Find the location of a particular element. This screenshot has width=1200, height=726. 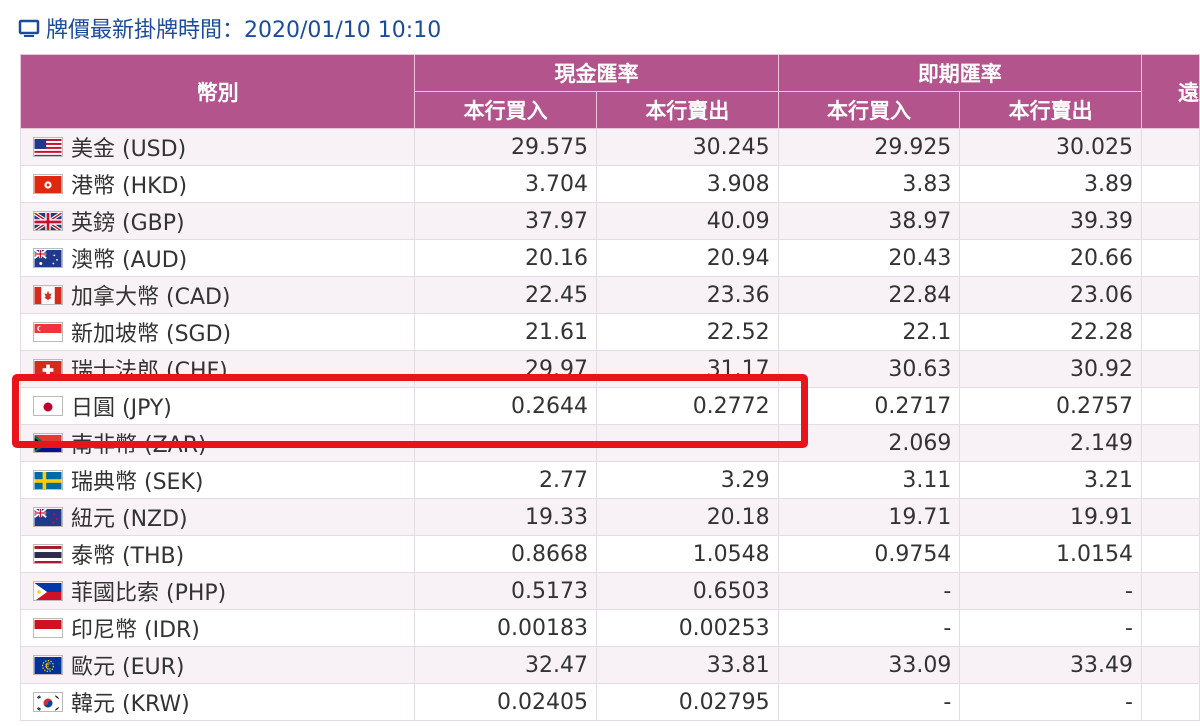

currency-cell: 加拿大幣 (CAD) is located at coordinates (217, 295).